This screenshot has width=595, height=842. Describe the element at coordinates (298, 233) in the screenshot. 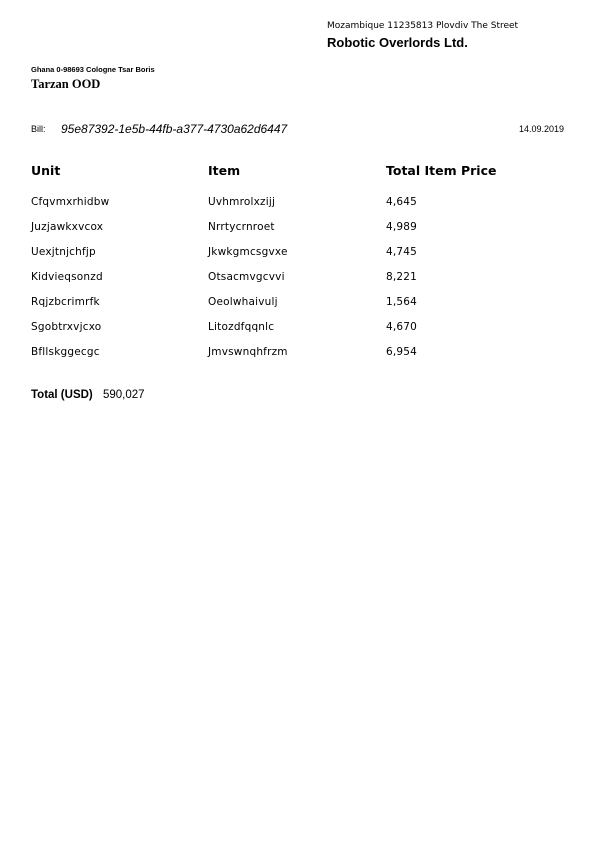

I see `table-row: Juzjawkxvcox Nrrtycrnroet 4,989` at that location.